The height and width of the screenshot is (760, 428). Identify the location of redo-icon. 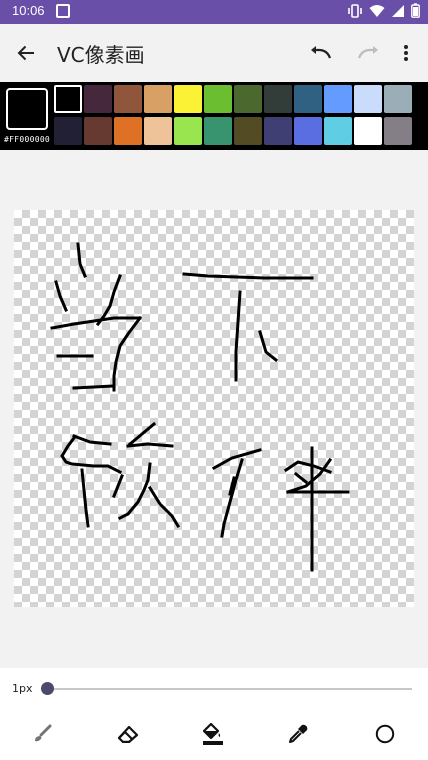
(367, 52).